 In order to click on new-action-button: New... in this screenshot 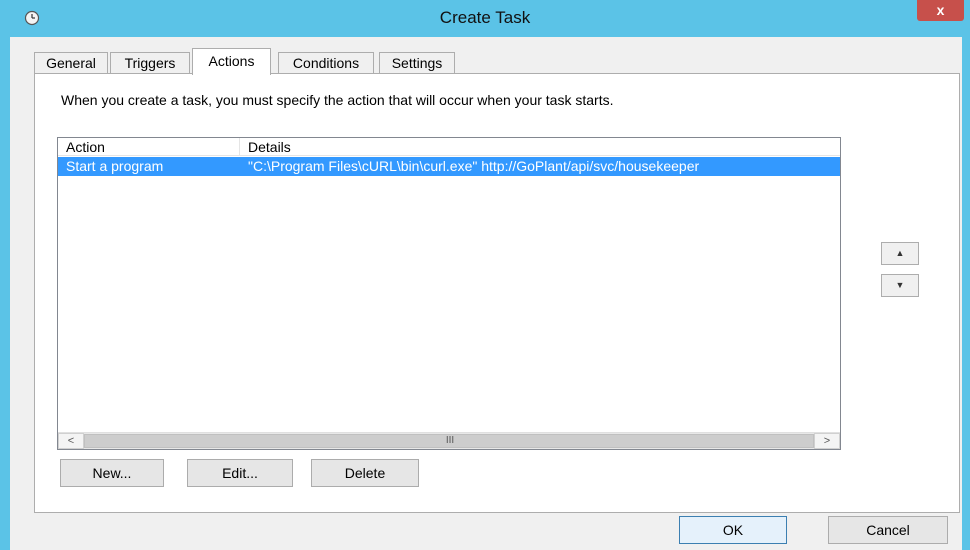, I will do `click(112, 473)`.